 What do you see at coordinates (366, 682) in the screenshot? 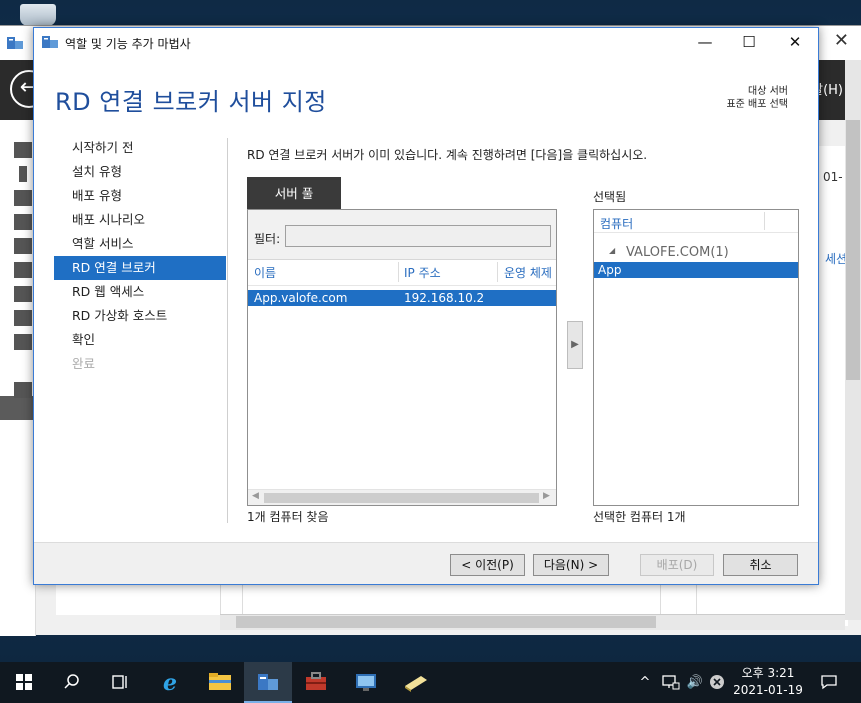
I see `remote-desktop-icon` at bounding box center [366, 682].